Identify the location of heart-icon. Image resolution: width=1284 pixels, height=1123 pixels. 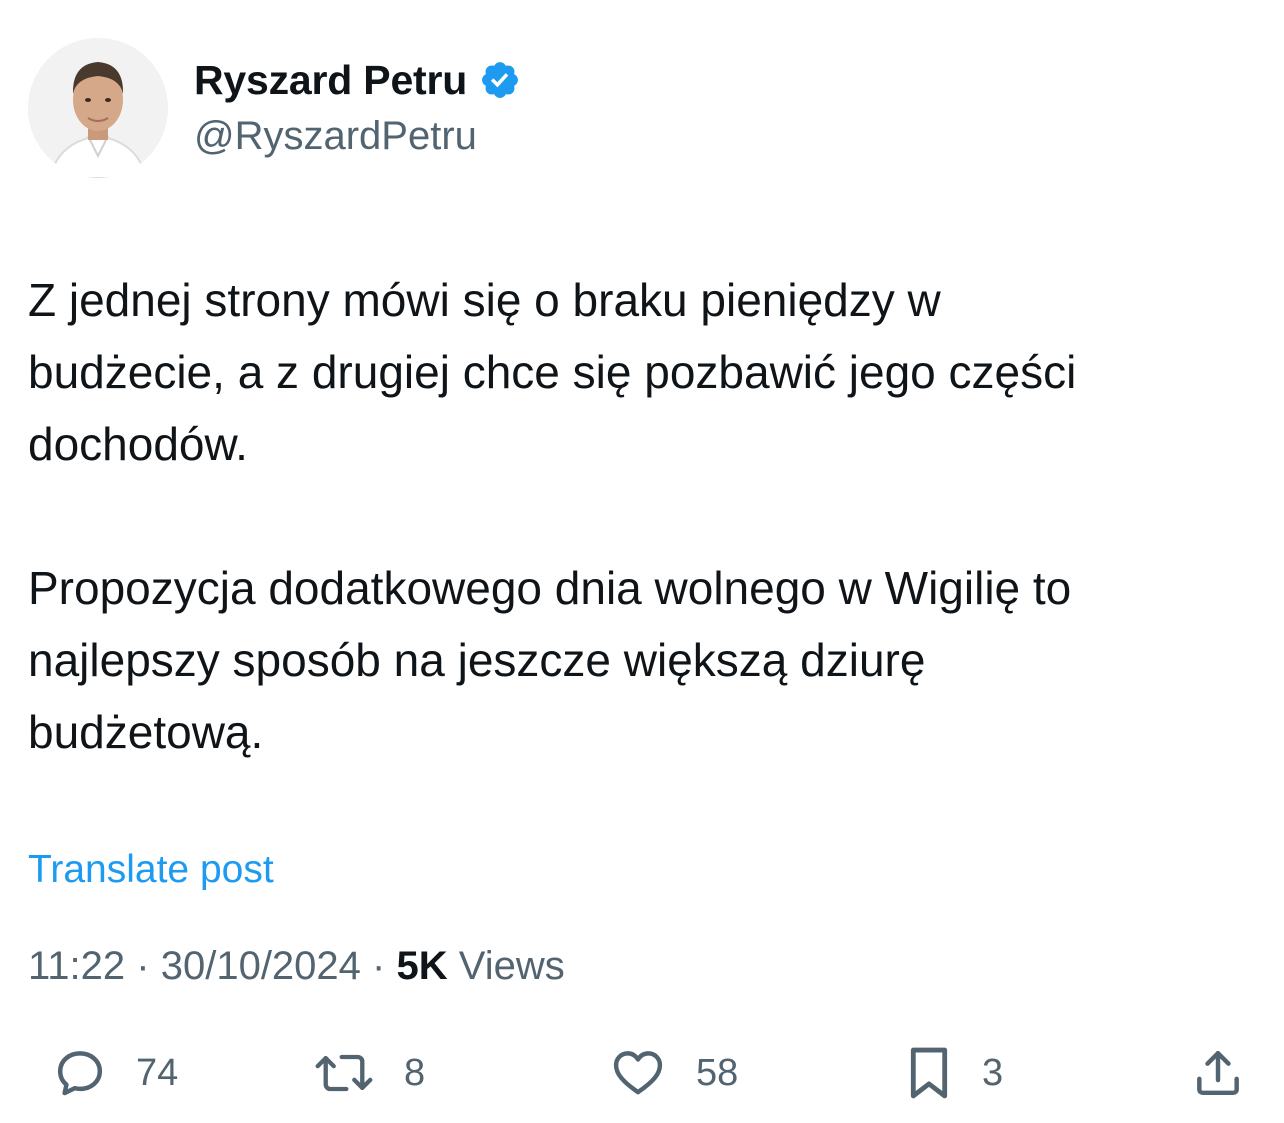
(638, 1073).